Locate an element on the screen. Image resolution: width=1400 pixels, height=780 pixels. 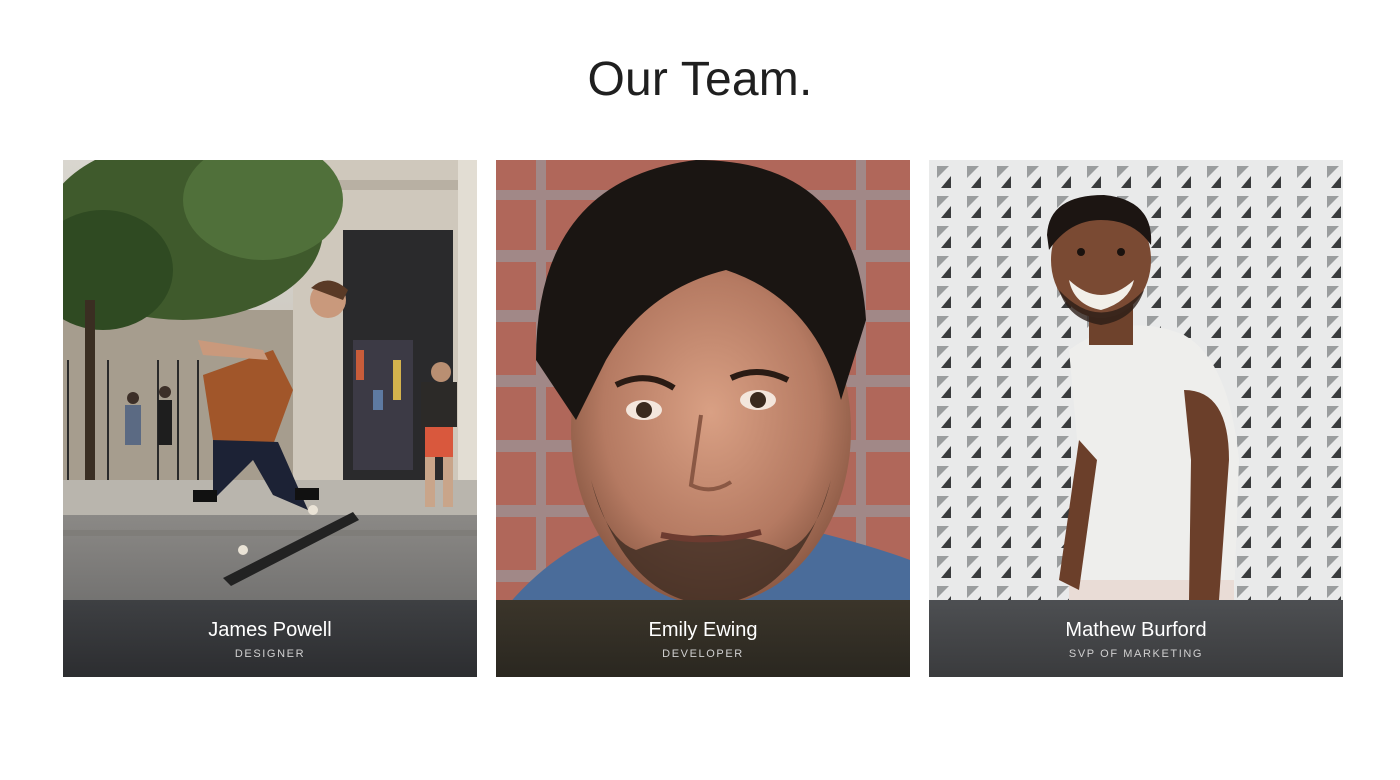
member-role: SVP OF MARKETING is located at coordinates (1136, 654).